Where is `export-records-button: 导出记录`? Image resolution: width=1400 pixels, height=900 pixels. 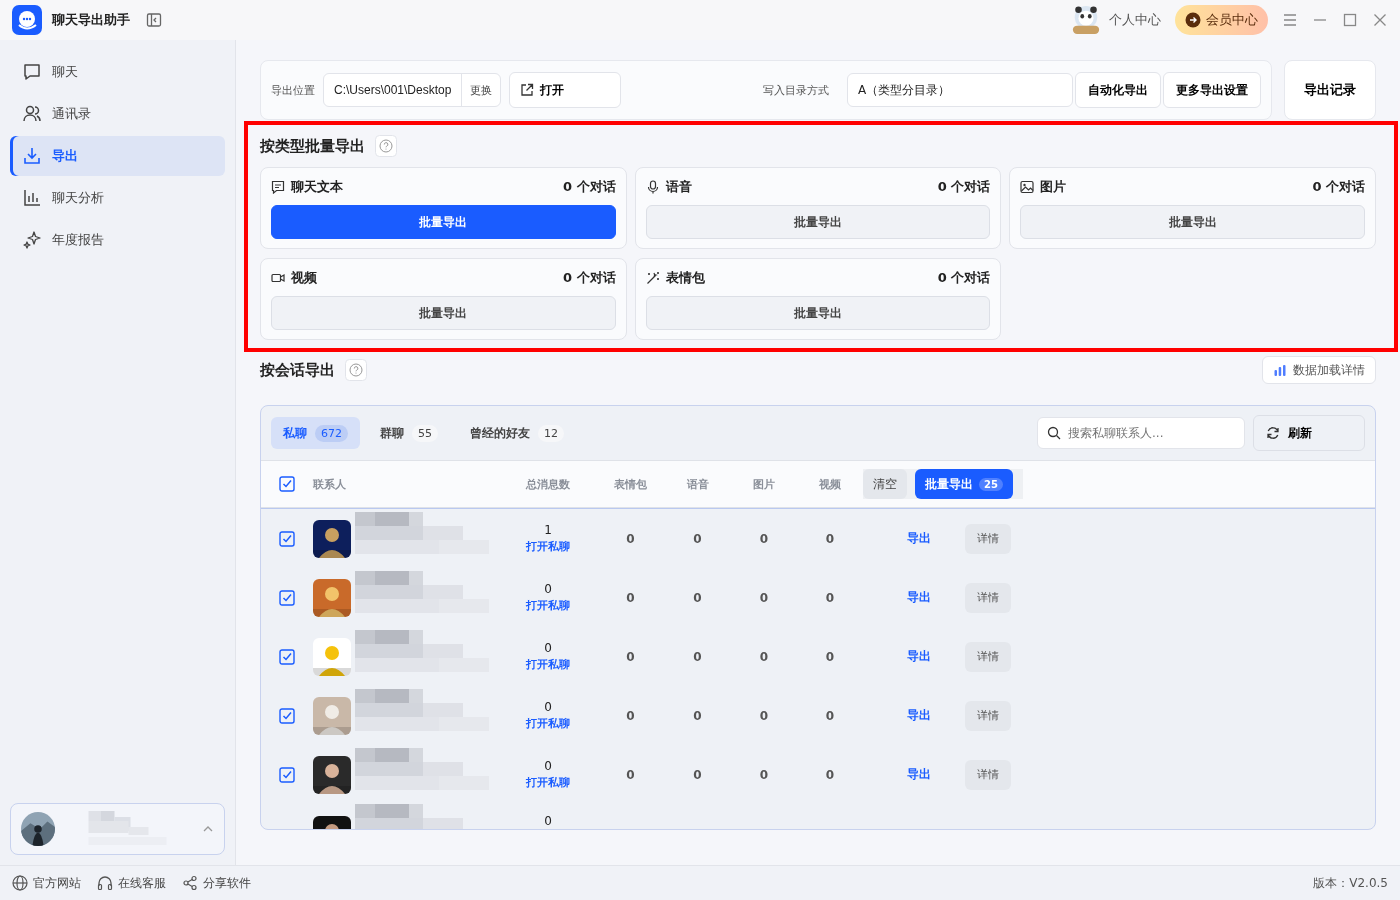 export-records-button: 导出记录 is located at coordinates (1330, 90).